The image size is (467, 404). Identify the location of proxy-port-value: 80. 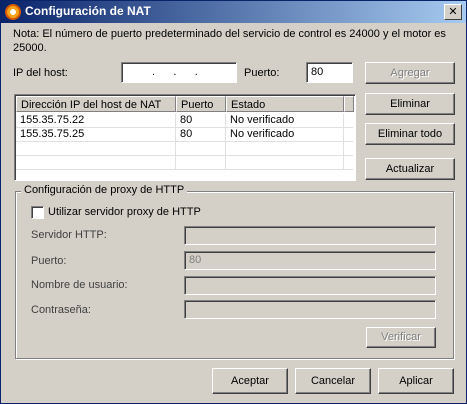
(195, 260).